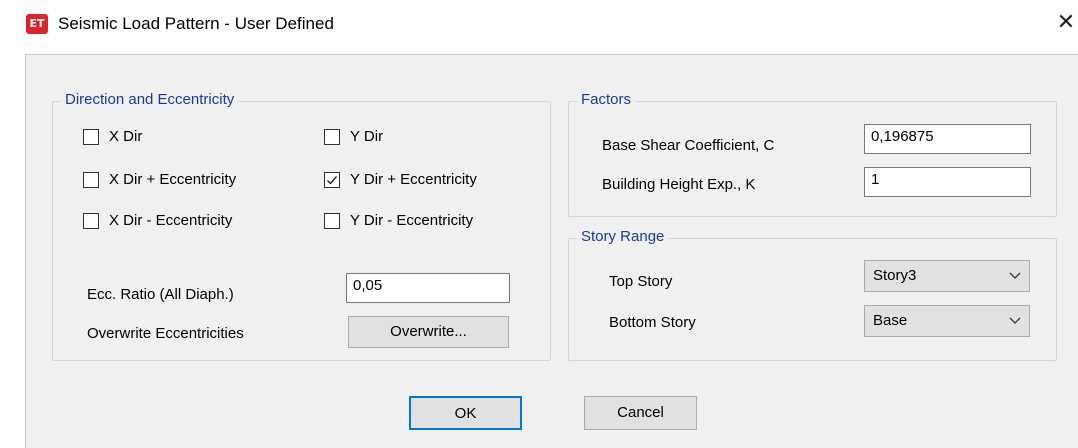 This screenshot has width=1078, height=448. Describe the element at coordinates (465, 413) in the screenshot. I see `ok-button: OK` at that location.